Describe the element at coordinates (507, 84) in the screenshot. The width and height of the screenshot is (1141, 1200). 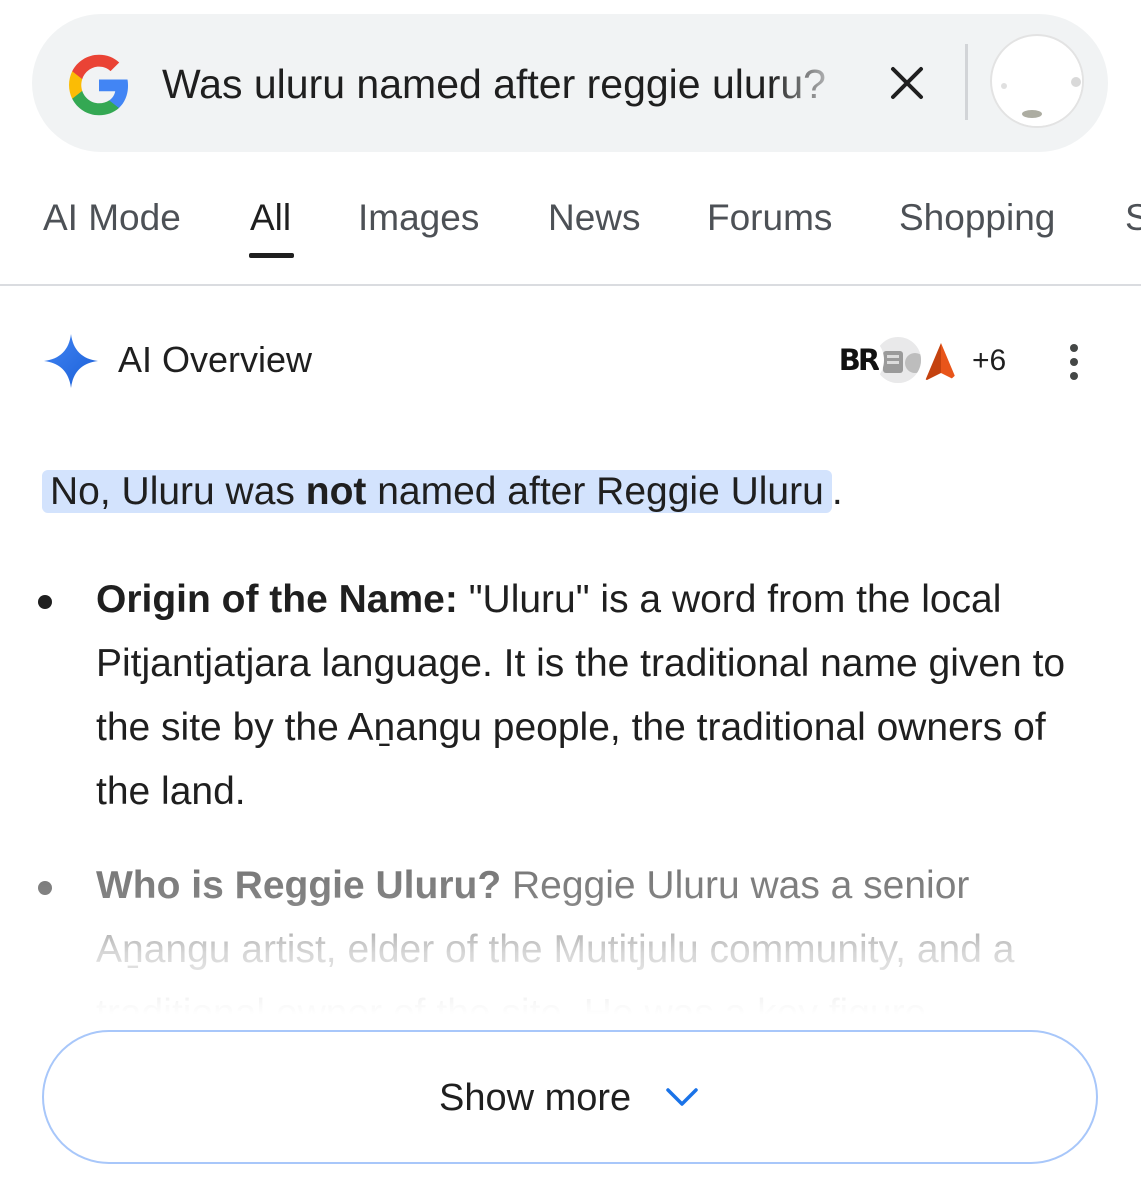
I see `search-input` at that location.